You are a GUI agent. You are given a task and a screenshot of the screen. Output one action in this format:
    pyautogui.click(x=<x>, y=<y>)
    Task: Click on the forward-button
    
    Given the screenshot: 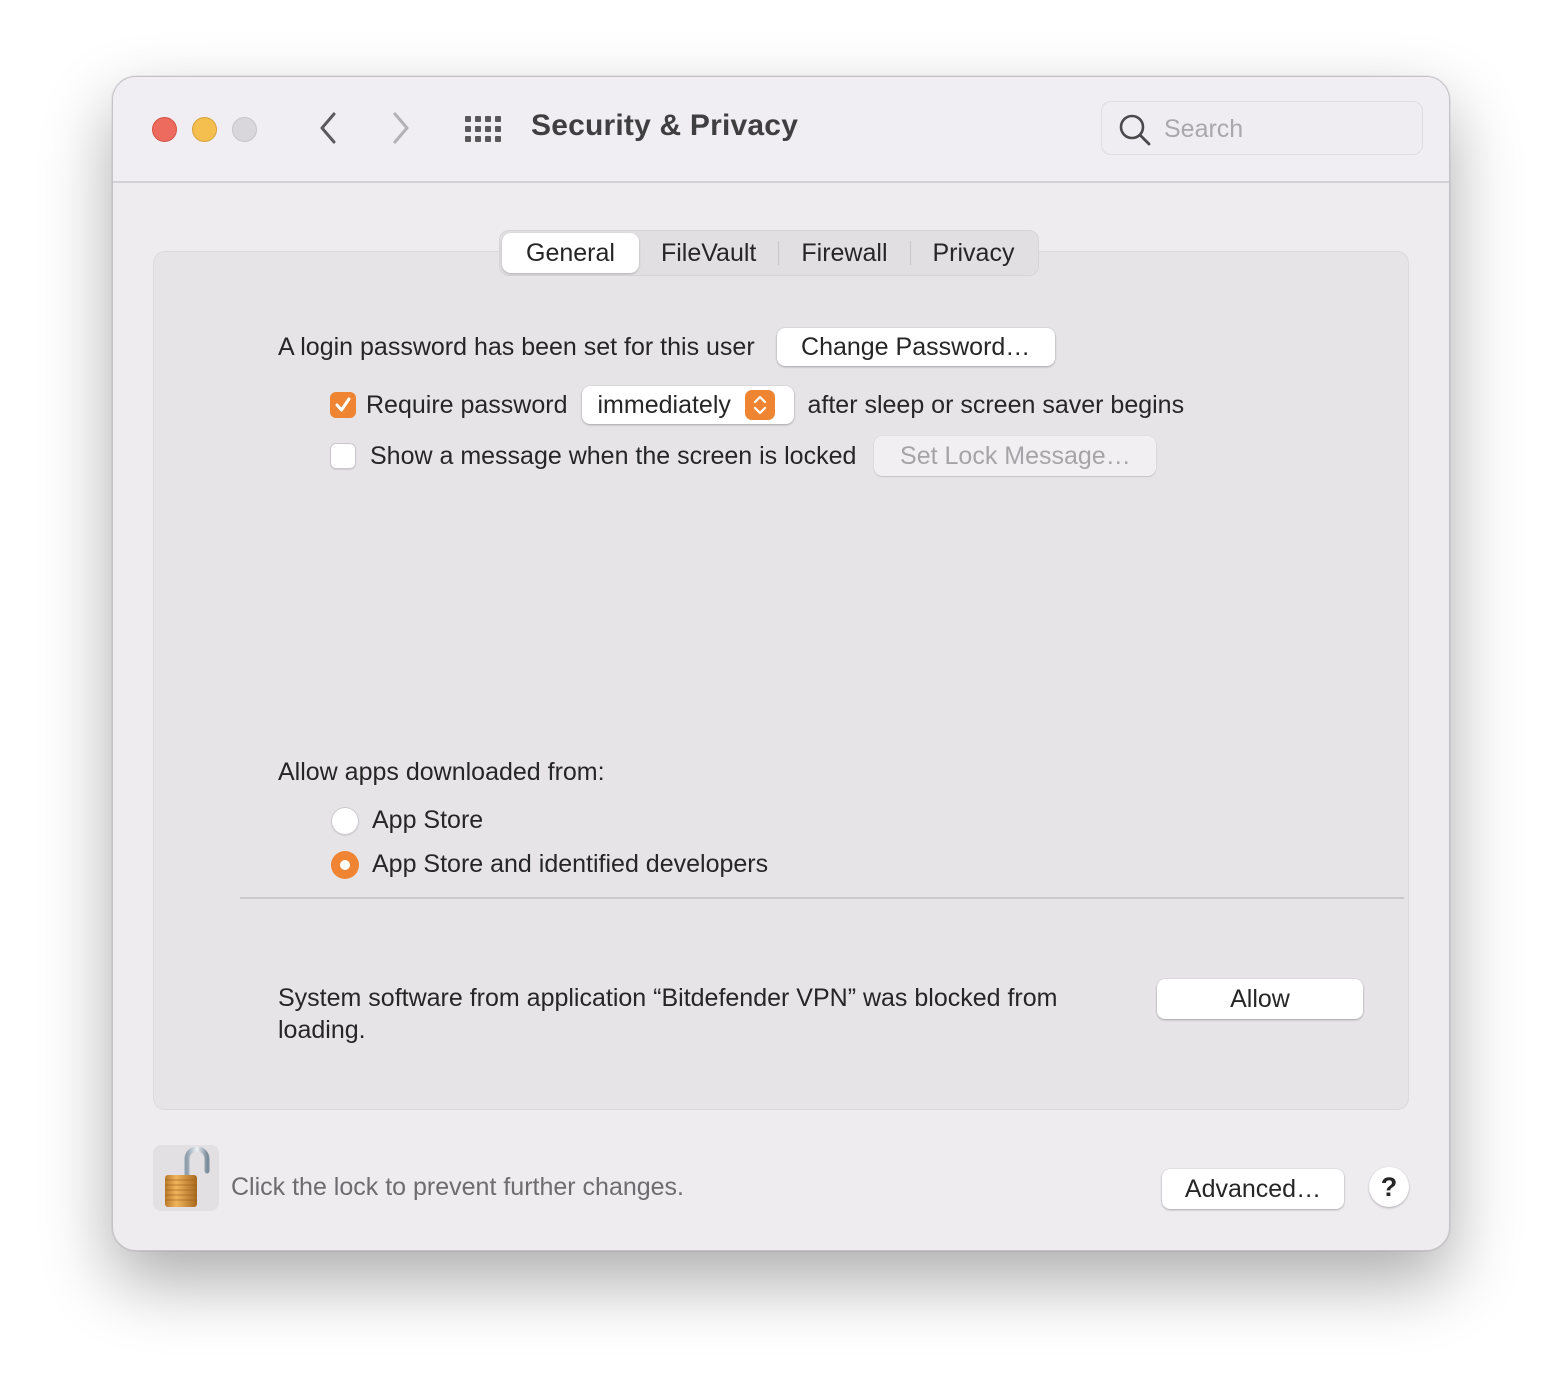 What is the action you would take?
    pyautogui.click(x=401, y=128)
    